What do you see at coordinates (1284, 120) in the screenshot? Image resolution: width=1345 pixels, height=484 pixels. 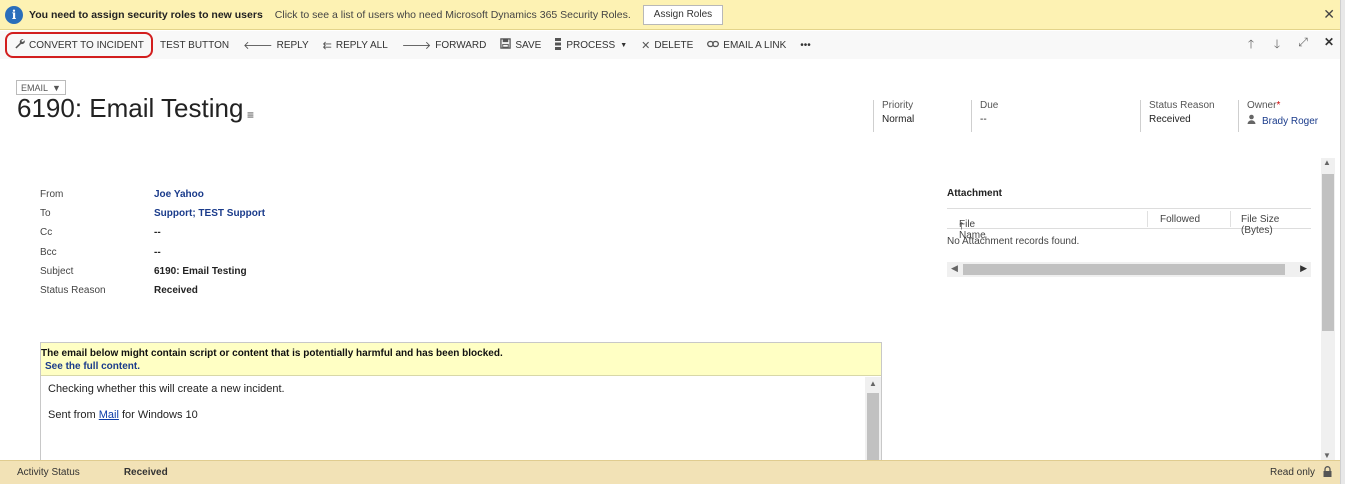 I see `owner-value: Brady Roger` at bounding box center [1284, 120].